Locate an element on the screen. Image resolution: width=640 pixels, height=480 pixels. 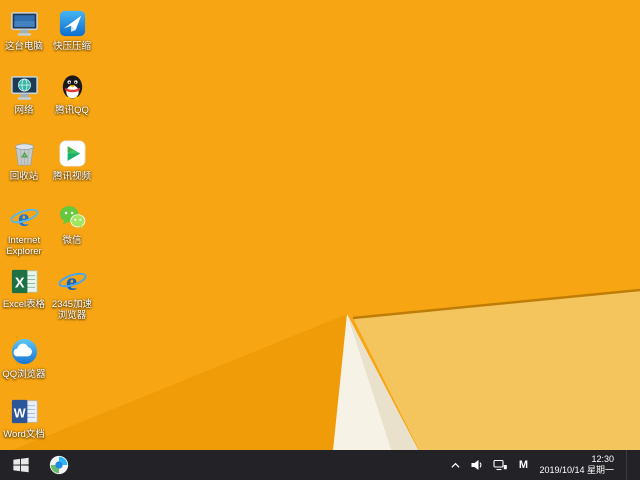
desktop-icon-label: 这台电脑 is located at coordinates (23, 46).